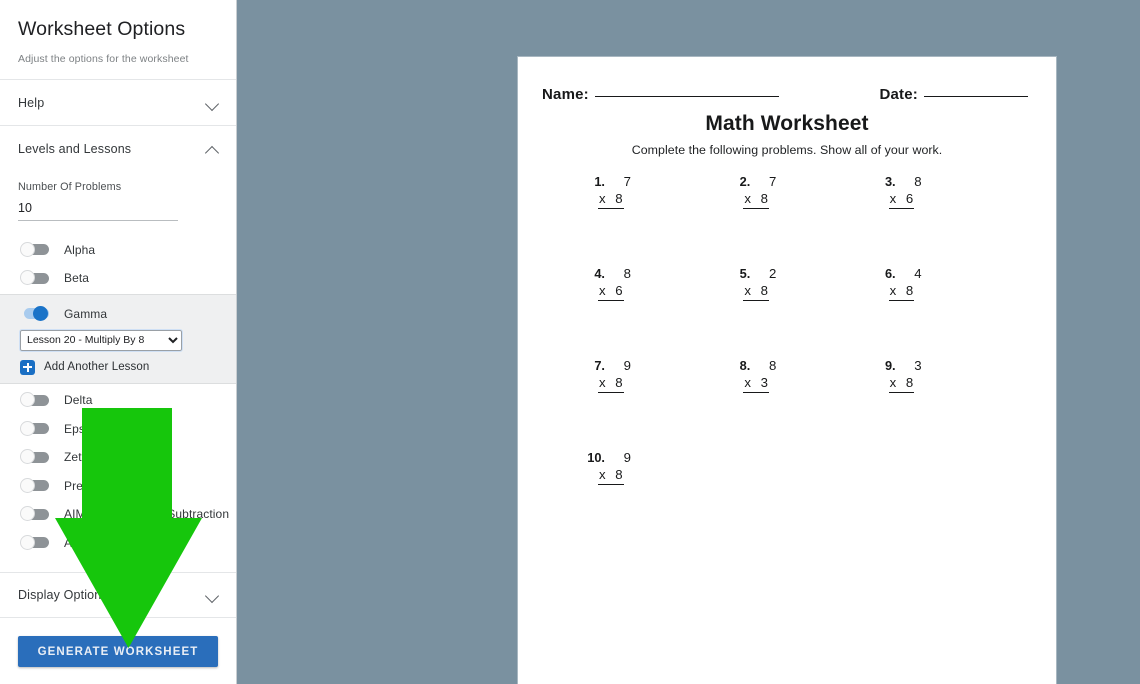  What do you see at coordinates (86, 313) in the screenshot?
I see `toggle-label-gamma: Gamma` at bounding box center [86, 313].